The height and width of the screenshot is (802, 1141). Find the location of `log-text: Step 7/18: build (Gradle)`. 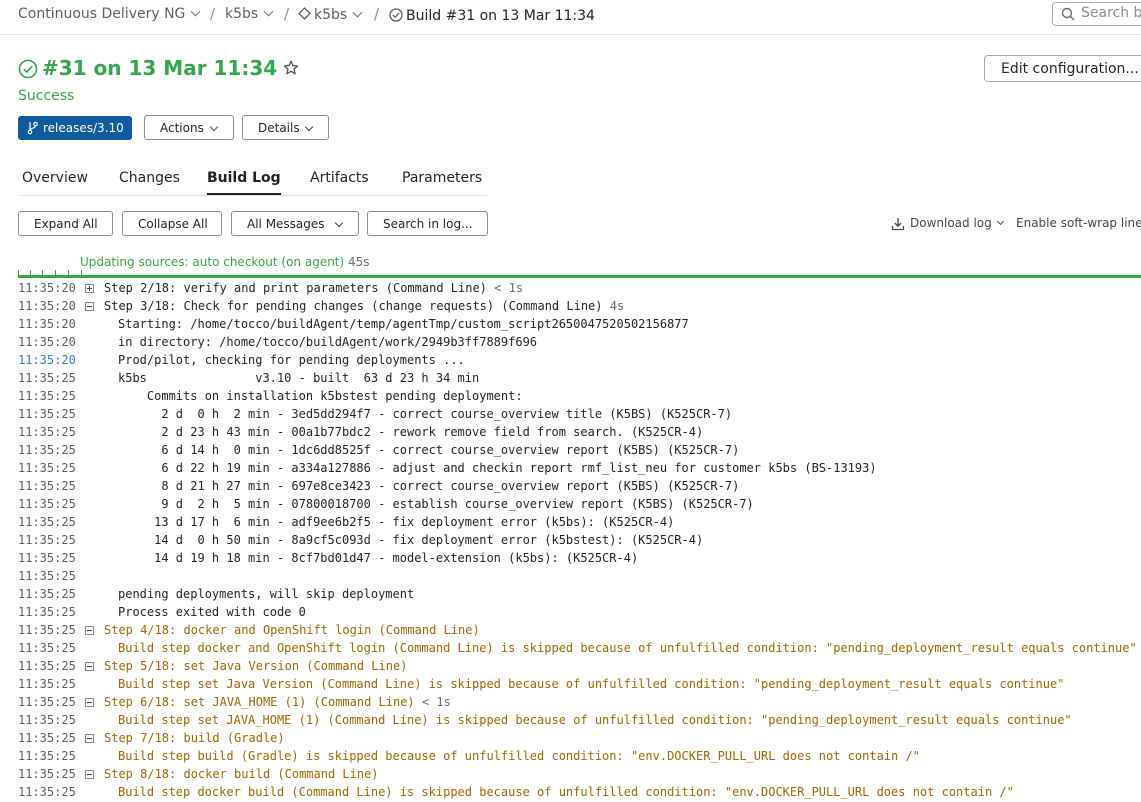

log-text: Step 7/18: build (Gradle) is located at coordinates (194, 738).